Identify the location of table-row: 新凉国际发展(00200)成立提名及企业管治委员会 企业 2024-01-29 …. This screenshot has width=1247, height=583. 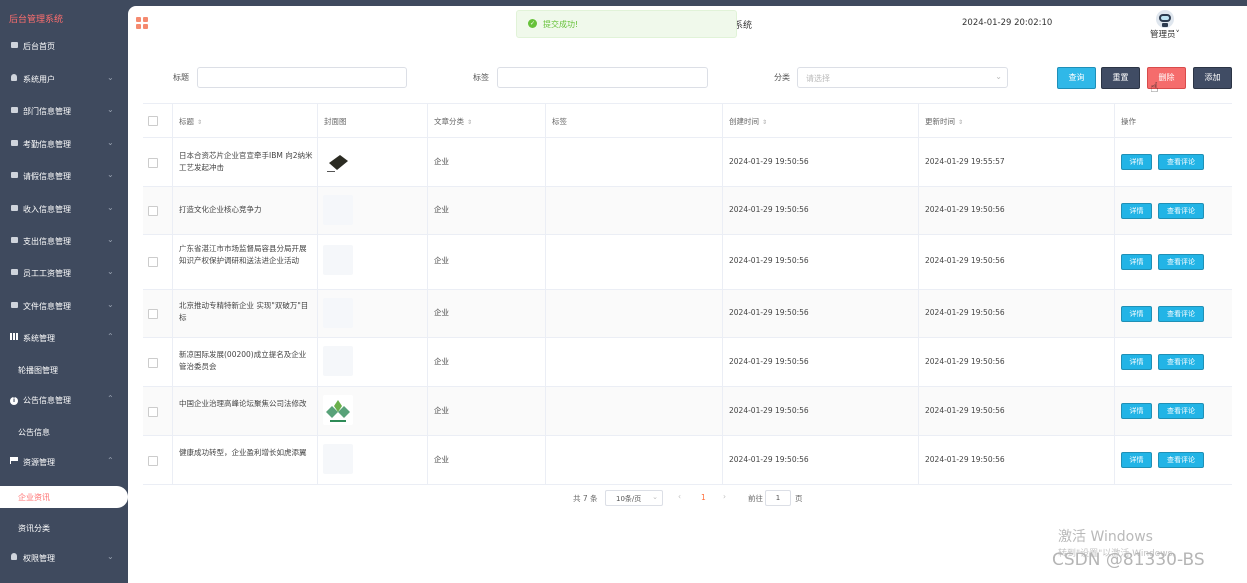
(687, 362).